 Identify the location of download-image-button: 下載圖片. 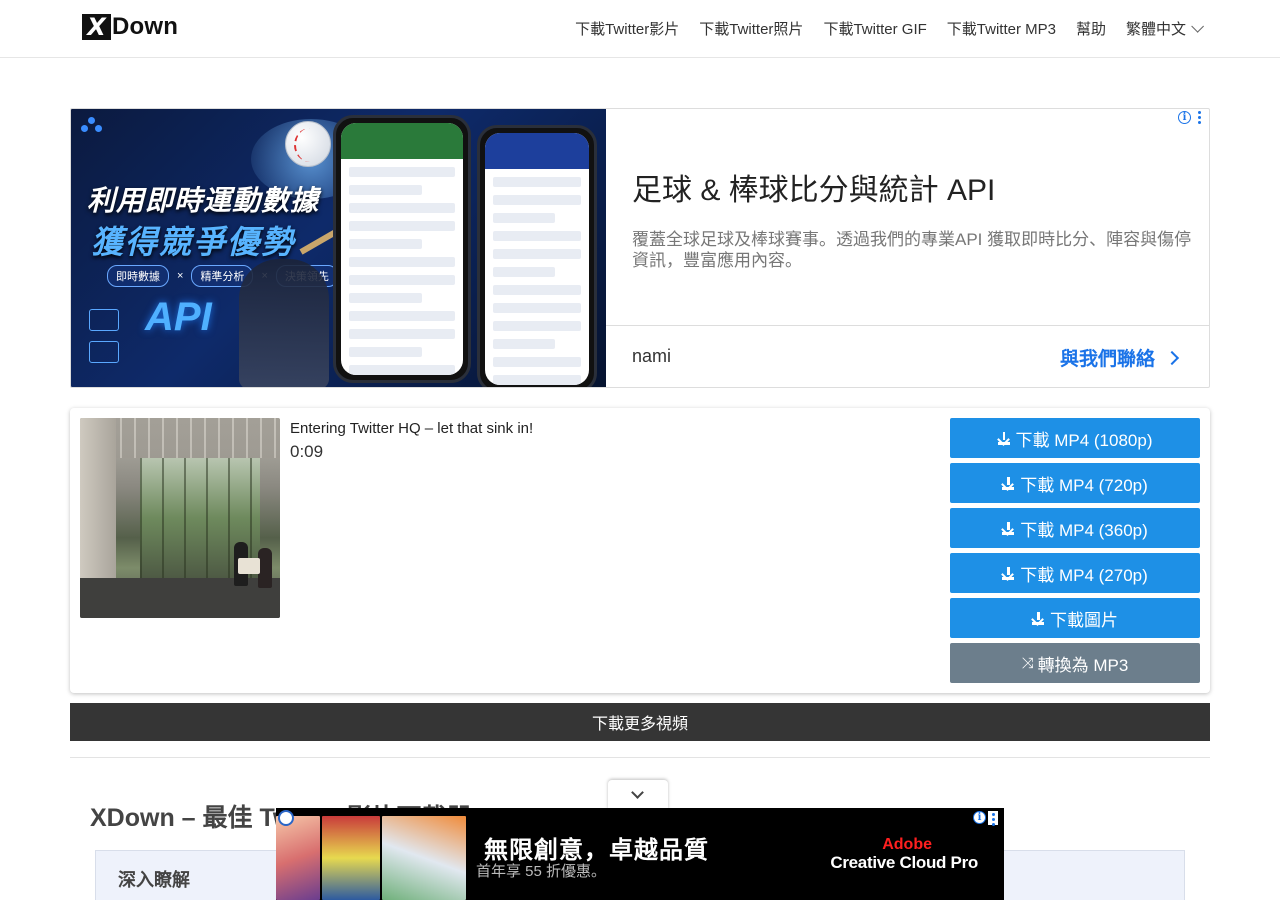
(1075, 618).